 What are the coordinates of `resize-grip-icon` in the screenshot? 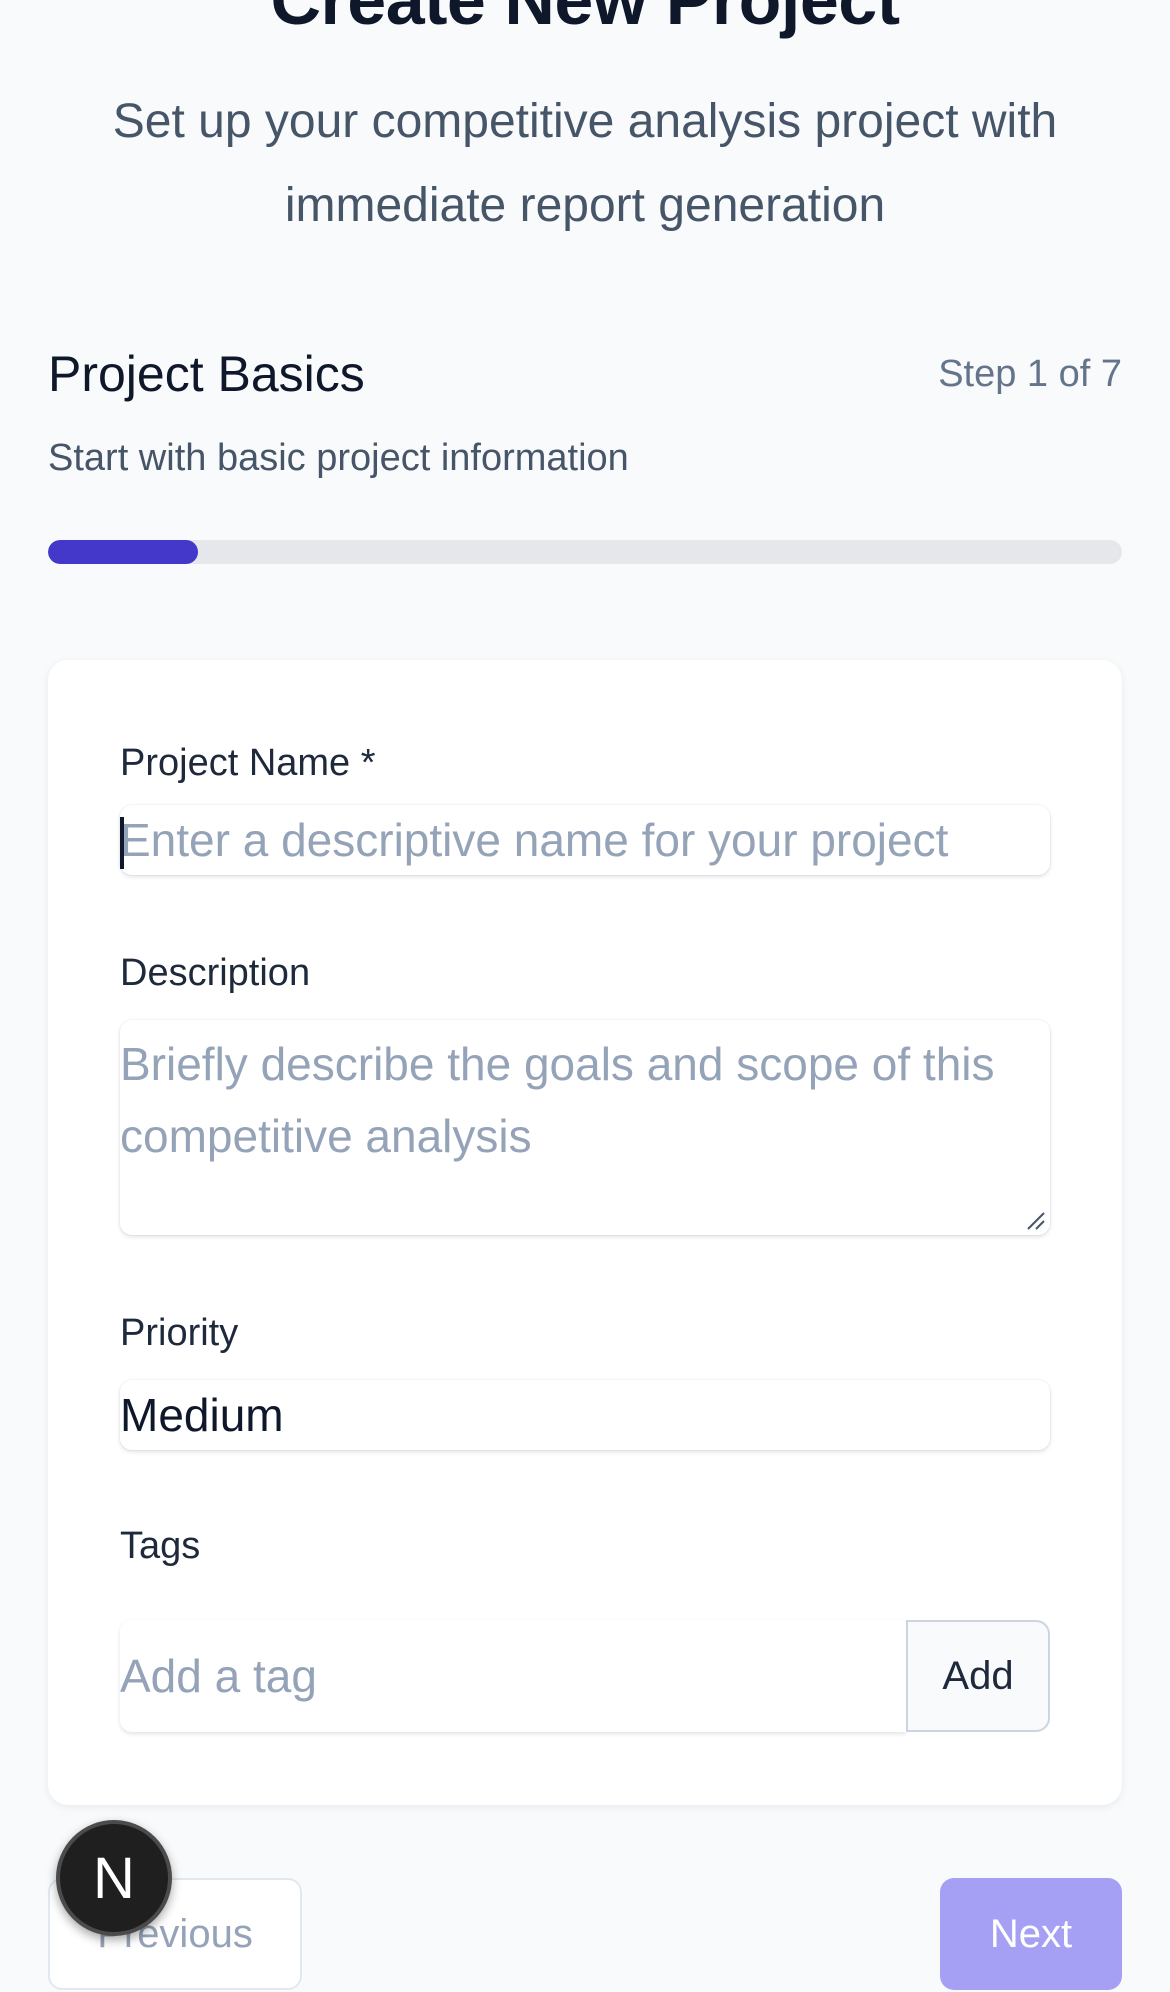 It's located at (1035, 1220).